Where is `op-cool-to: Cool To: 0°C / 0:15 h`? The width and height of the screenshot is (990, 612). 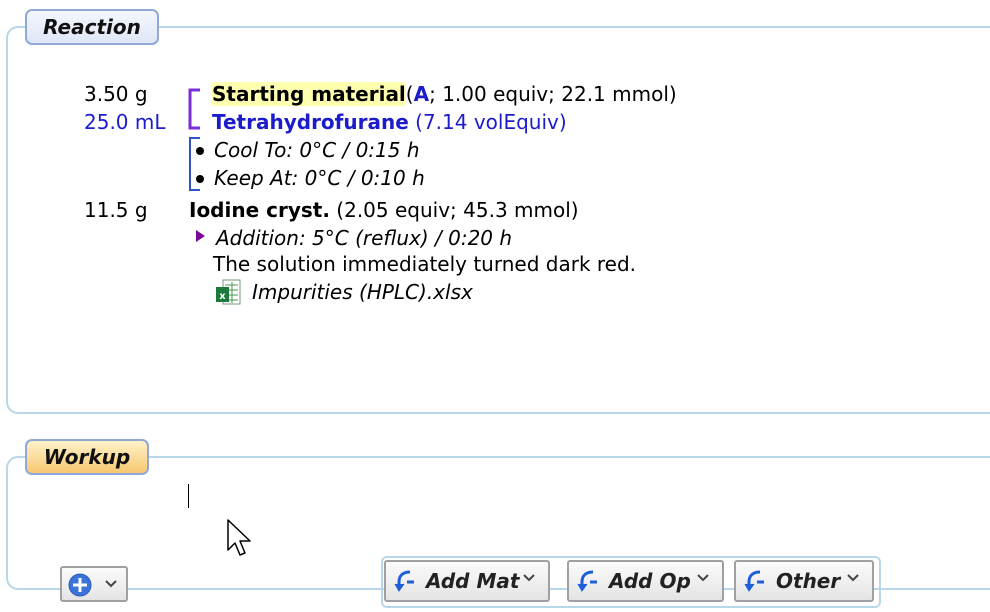
op-cool-to: Cool To: 0°C / 0:15 h is located at coordinates (317, 150).